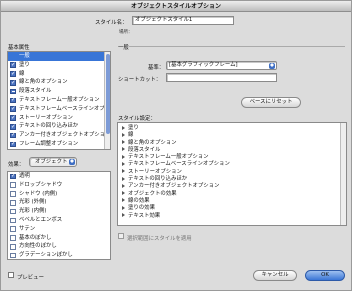 The height and width of the screenshot is (291, 352). I want to click on basic-attribute-item: テキストフレーム一般オプション, so click(59, 100).